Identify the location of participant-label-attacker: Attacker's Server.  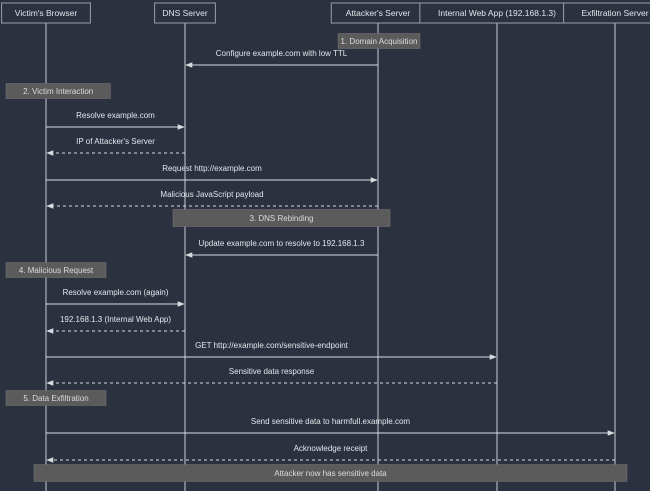
(378, 13).